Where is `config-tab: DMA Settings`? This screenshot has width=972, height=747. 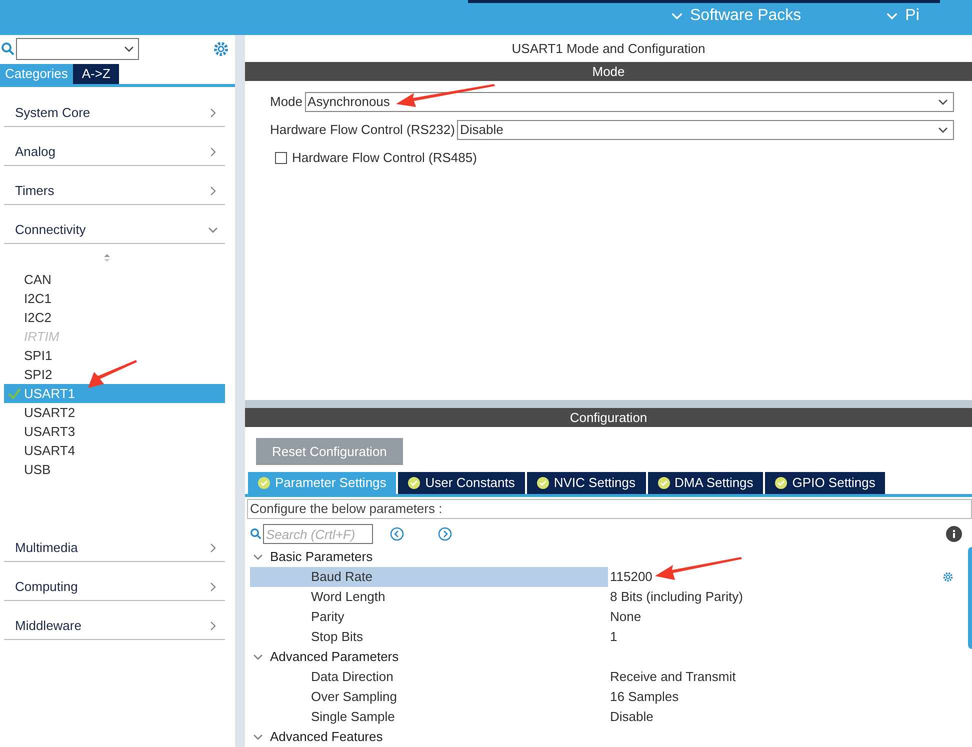 config-tab: DMA Settings is located at coordinates (706, 483).